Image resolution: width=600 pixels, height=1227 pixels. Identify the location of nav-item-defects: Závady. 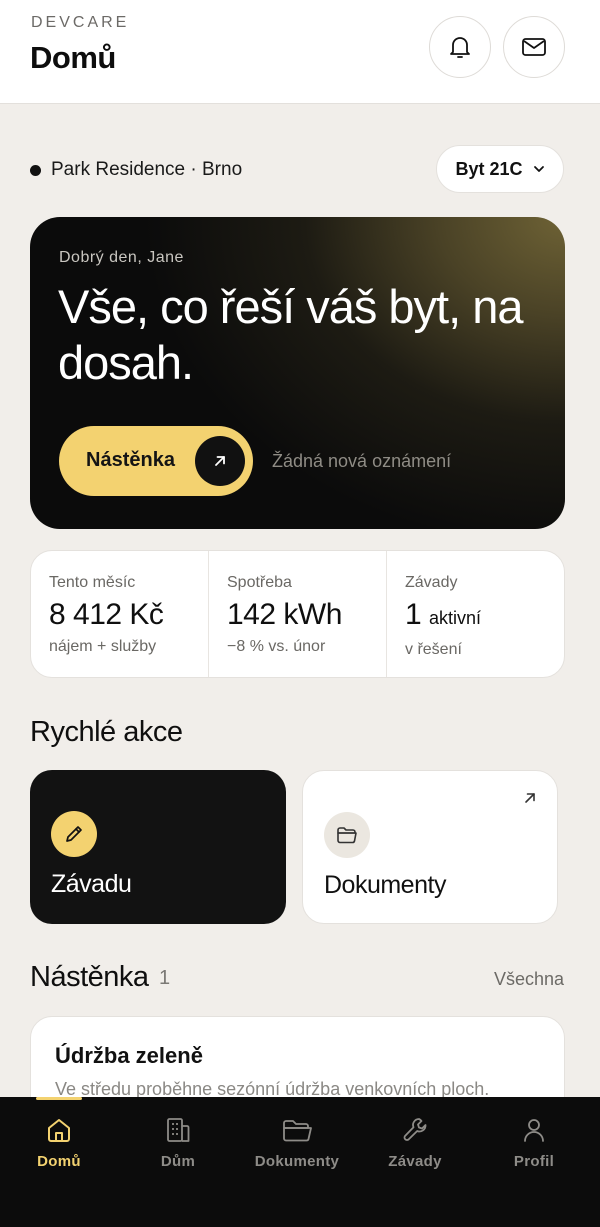
(415, 1141).